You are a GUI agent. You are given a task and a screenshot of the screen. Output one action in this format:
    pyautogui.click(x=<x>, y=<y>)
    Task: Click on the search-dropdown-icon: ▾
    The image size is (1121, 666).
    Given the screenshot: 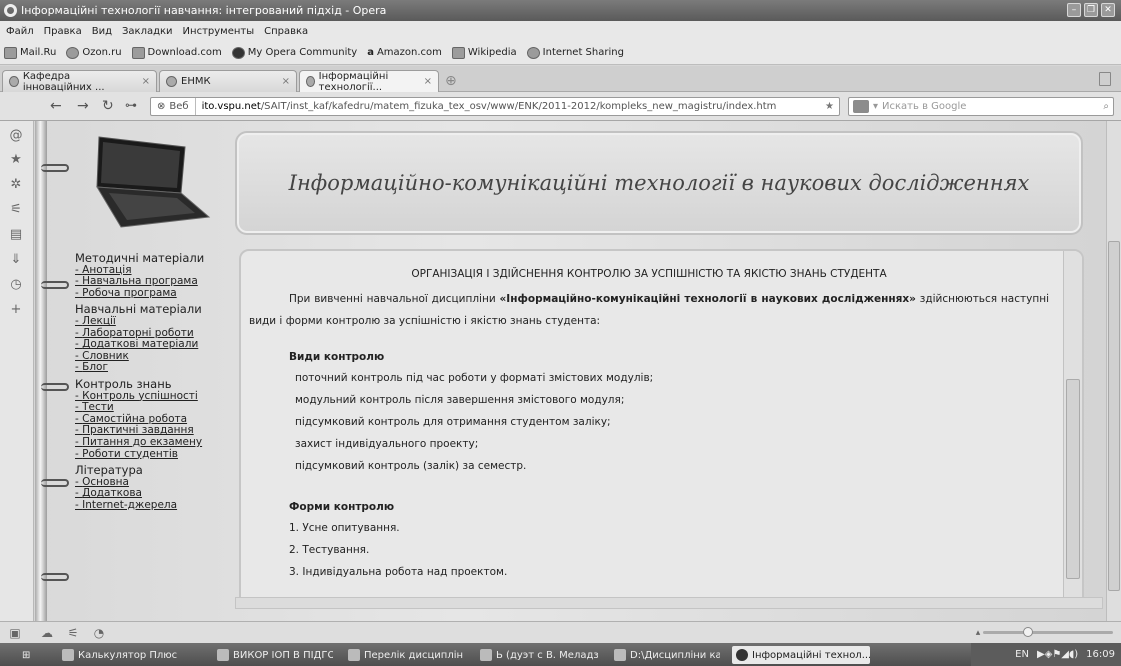 What is the action you would take?
    pyautogui.click(x=875, y=106)
    